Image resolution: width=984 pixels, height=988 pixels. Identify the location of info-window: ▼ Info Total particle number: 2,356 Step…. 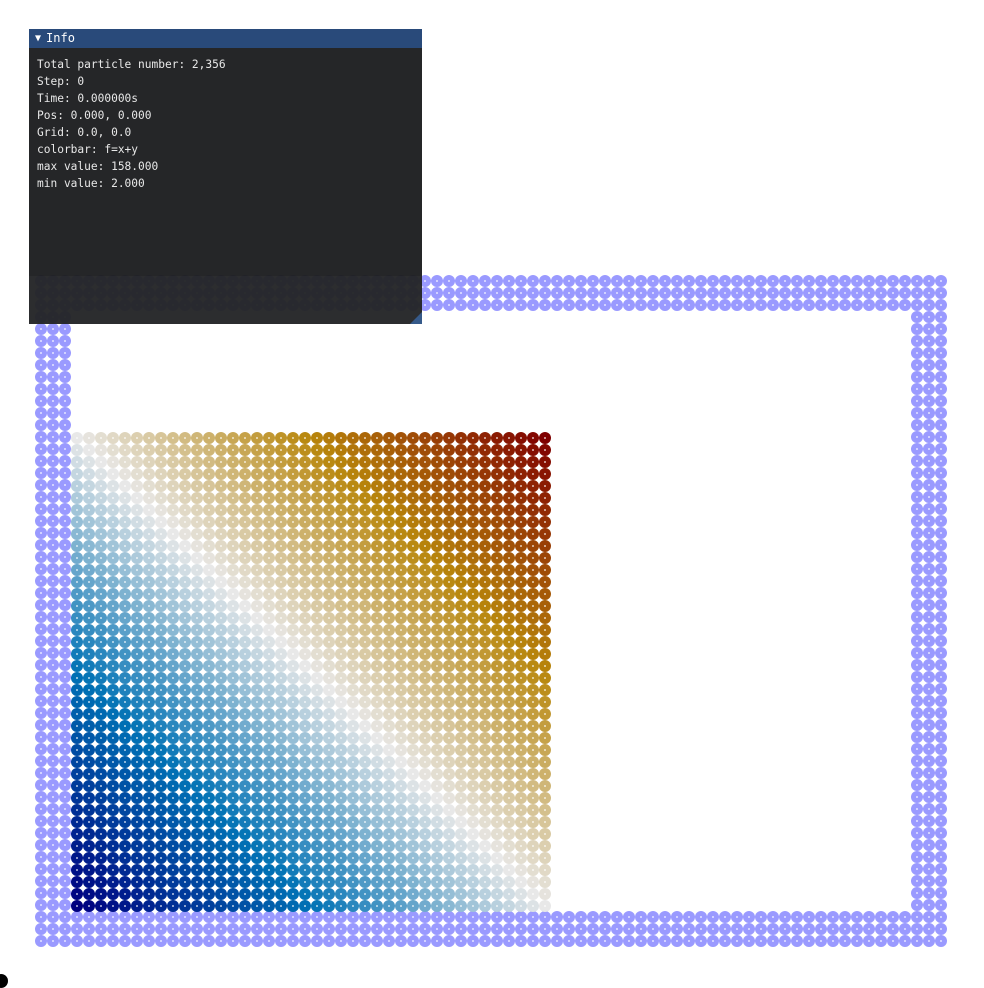
(225, 176).